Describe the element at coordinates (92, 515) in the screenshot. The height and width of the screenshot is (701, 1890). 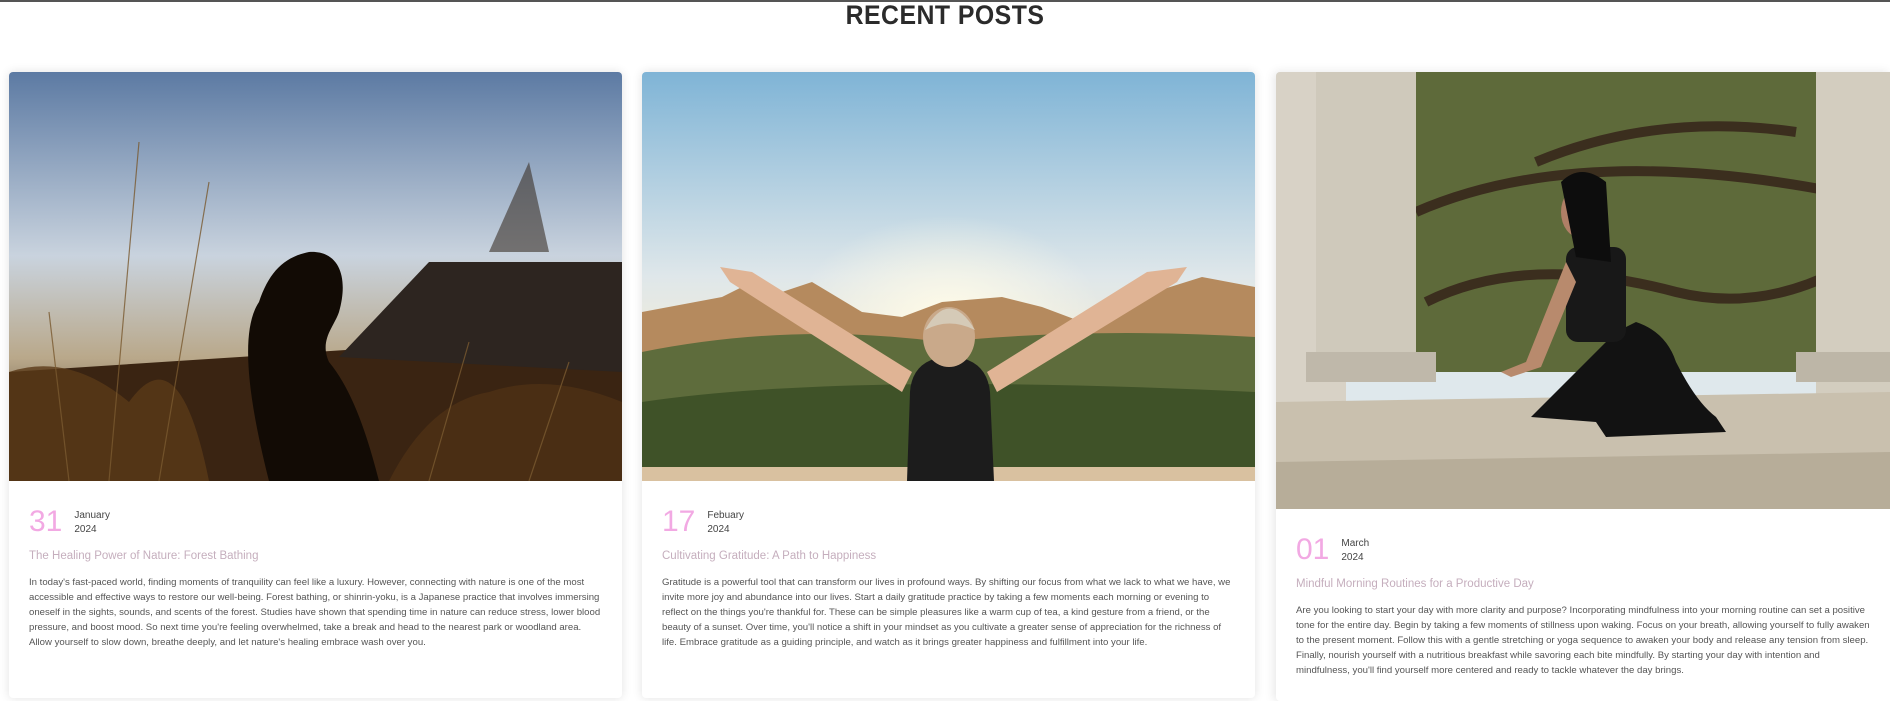
I see `post-month: January` at that location.